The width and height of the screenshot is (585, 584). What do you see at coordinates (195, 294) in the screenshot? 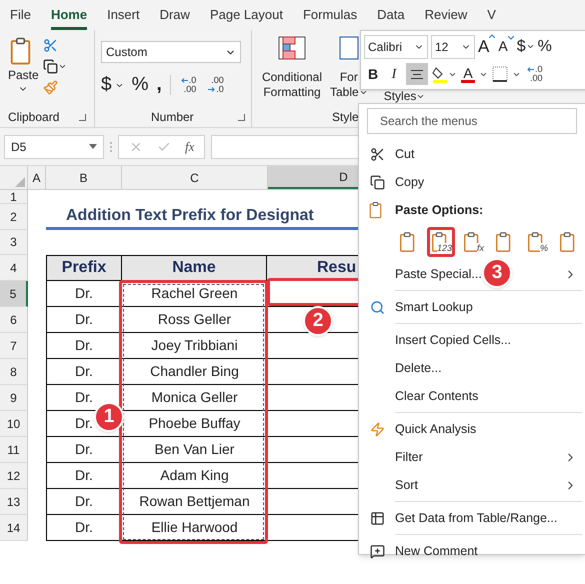
I see `table-cell: Rachel Green` at bounding box center [195, 294].